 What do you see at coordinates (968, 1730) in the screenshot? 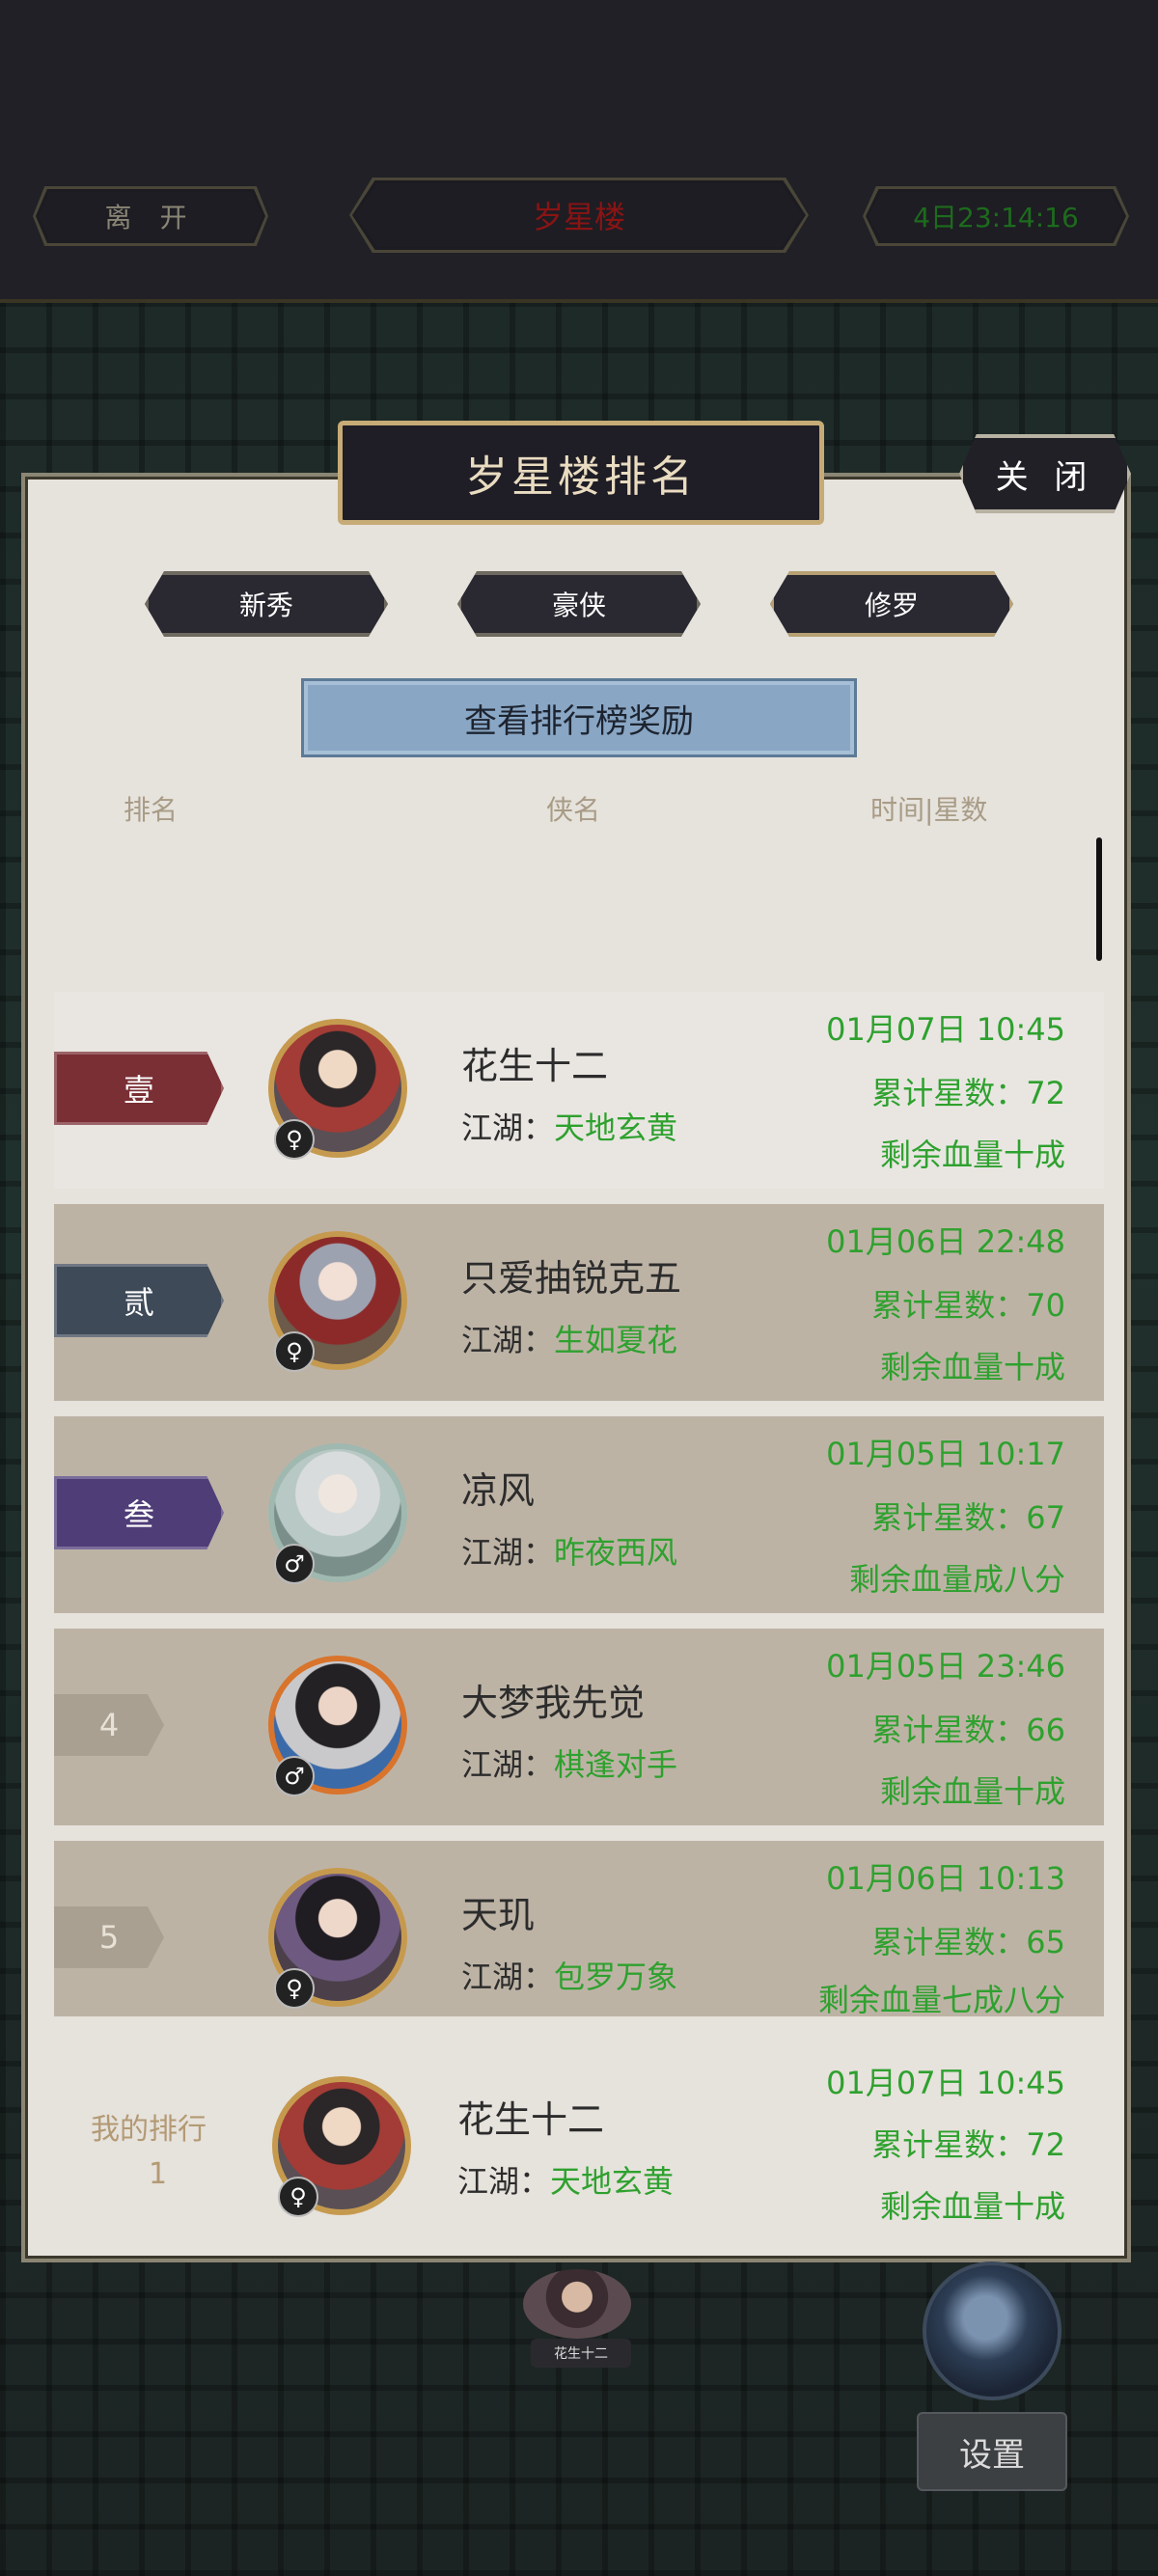
I see `total-stars: 累计星数：66` at bounding box center [968, 1730].